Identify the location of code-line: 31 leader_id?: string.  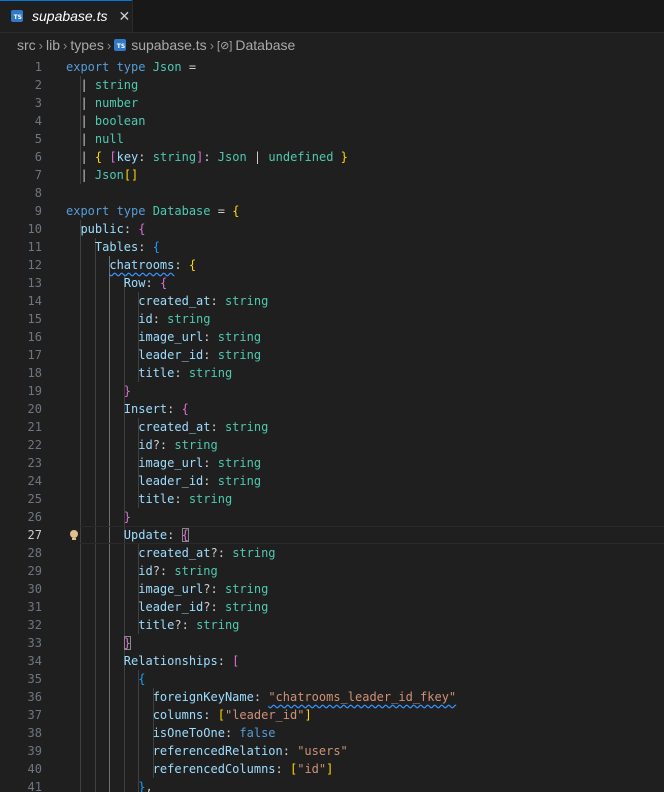
(332, 607).